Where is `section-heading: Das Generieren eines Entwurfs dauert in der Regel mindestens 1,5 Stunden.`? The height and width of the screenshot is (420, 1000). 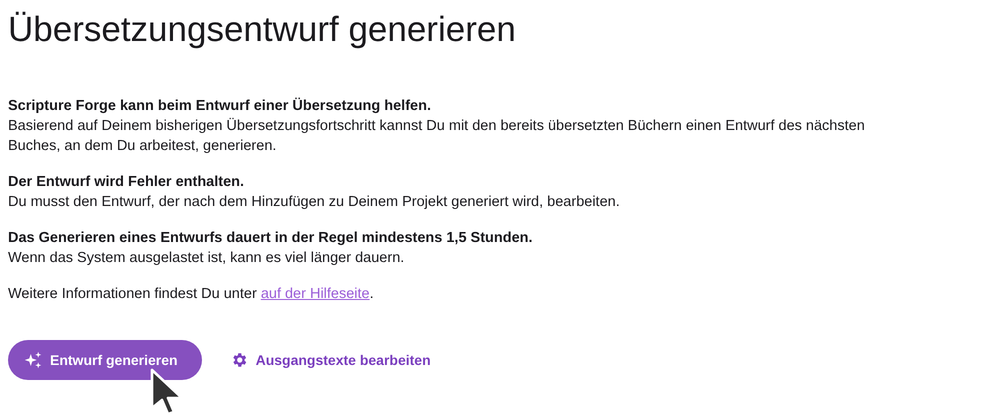 section-heading: Das Generieren eines Entwurfs dauert in der Regel mindestens 1,5 Stunden. is located at coordinates (271, 238).